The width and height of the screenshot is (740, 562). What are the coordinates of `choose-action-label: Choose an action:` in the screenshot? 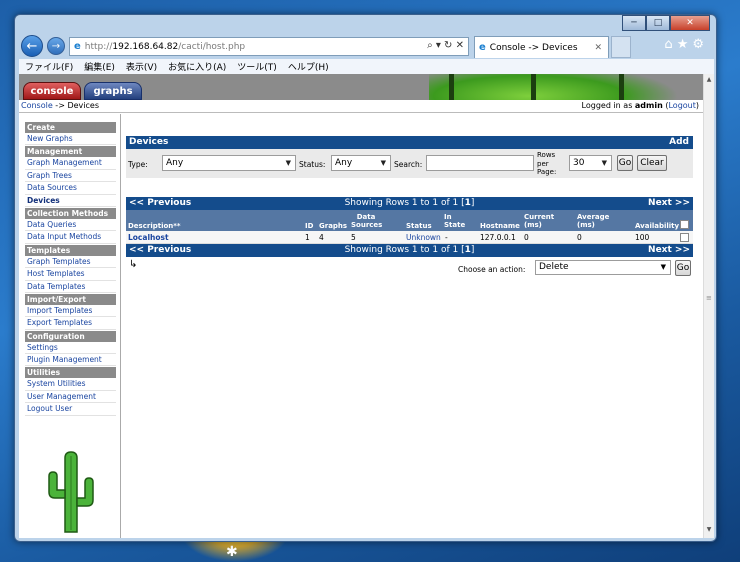 It's located at (492, 269).